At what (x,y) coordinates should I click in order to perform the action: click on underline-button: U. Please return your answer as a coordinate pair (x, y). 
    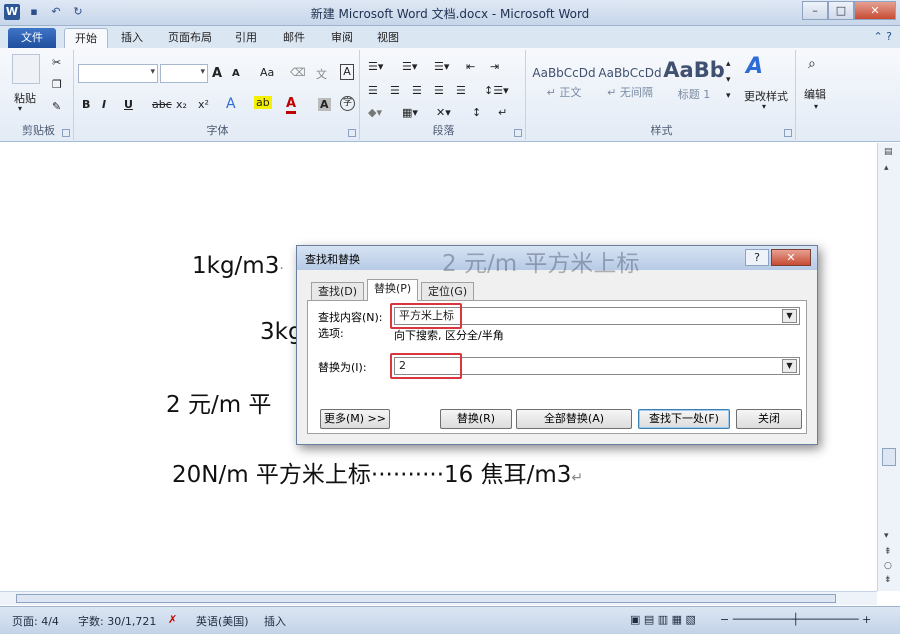
    Looking at the image, I should click on (128, 104).